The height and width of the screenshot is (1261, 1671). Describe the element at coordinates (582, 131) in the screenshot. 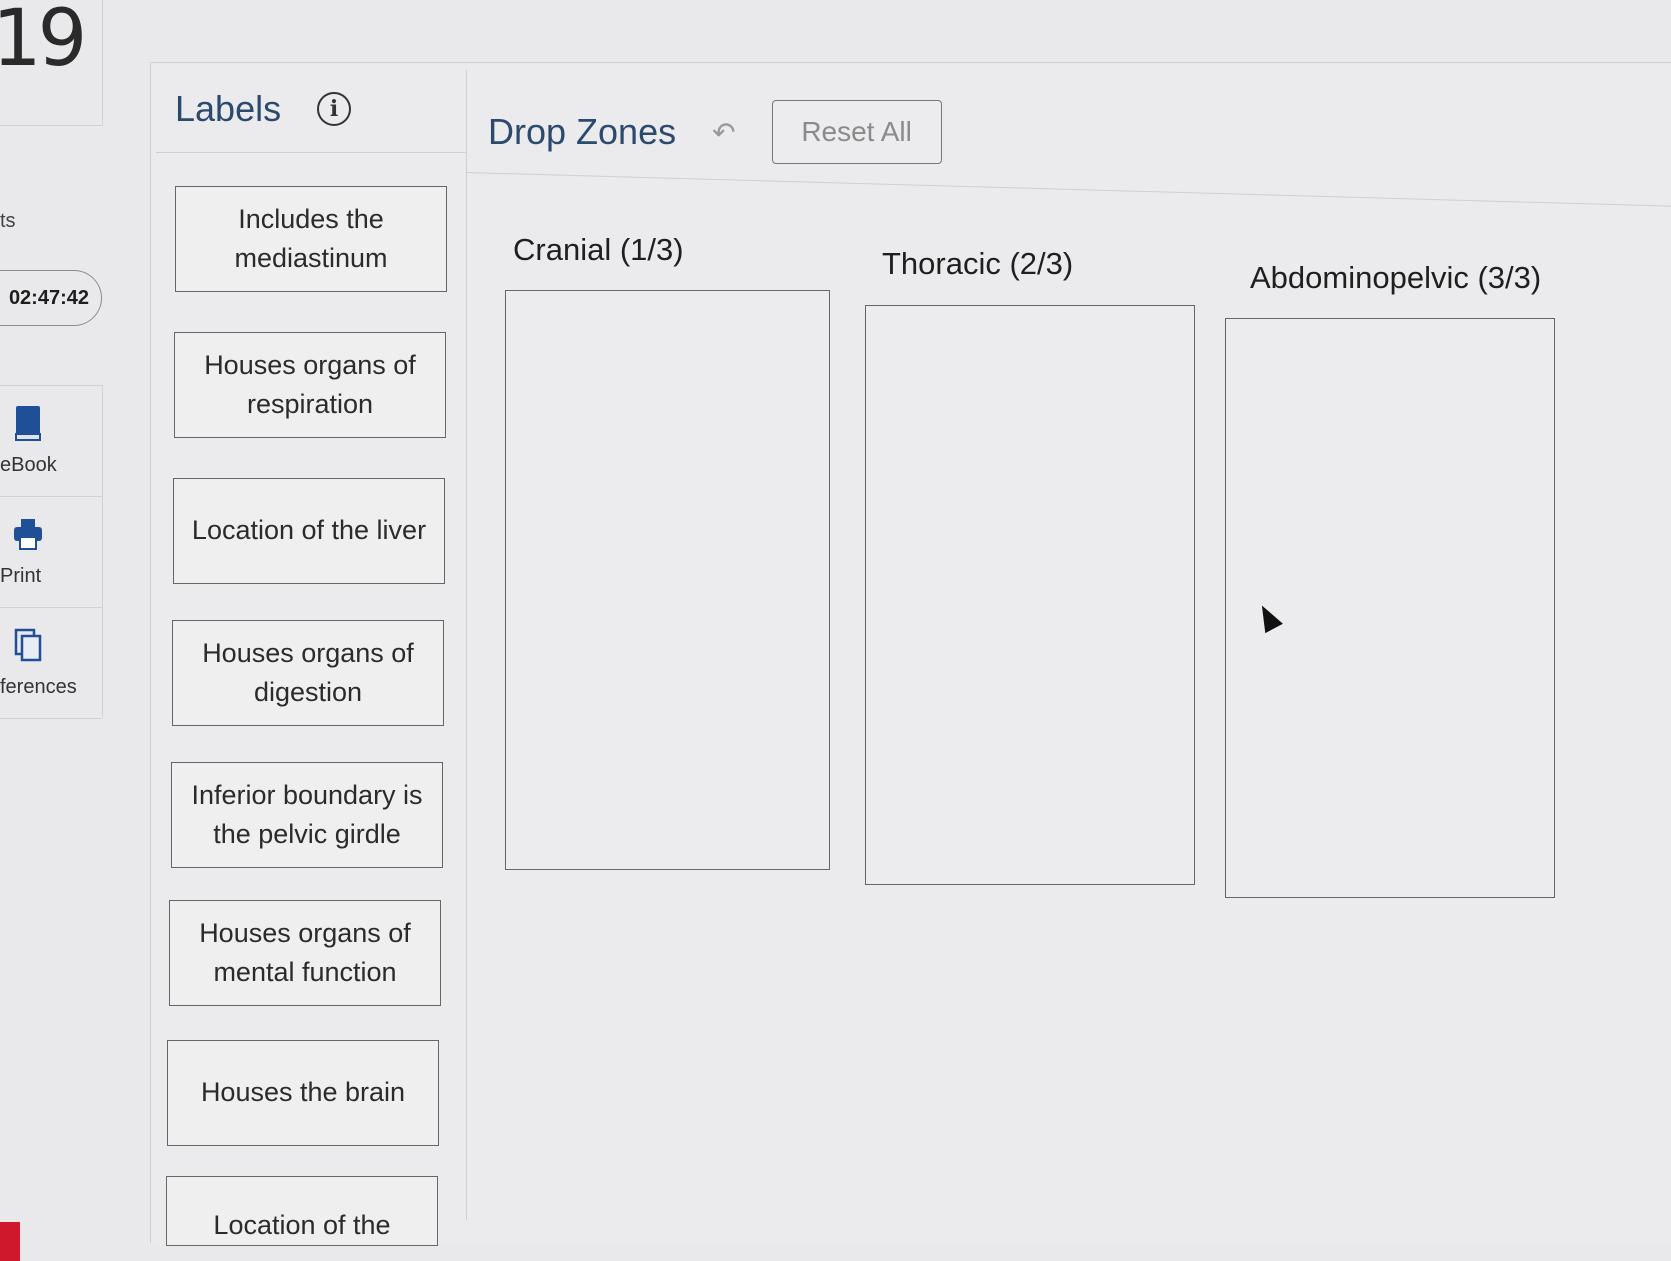

I see `dropzones-title: Drop Zones` at that location.